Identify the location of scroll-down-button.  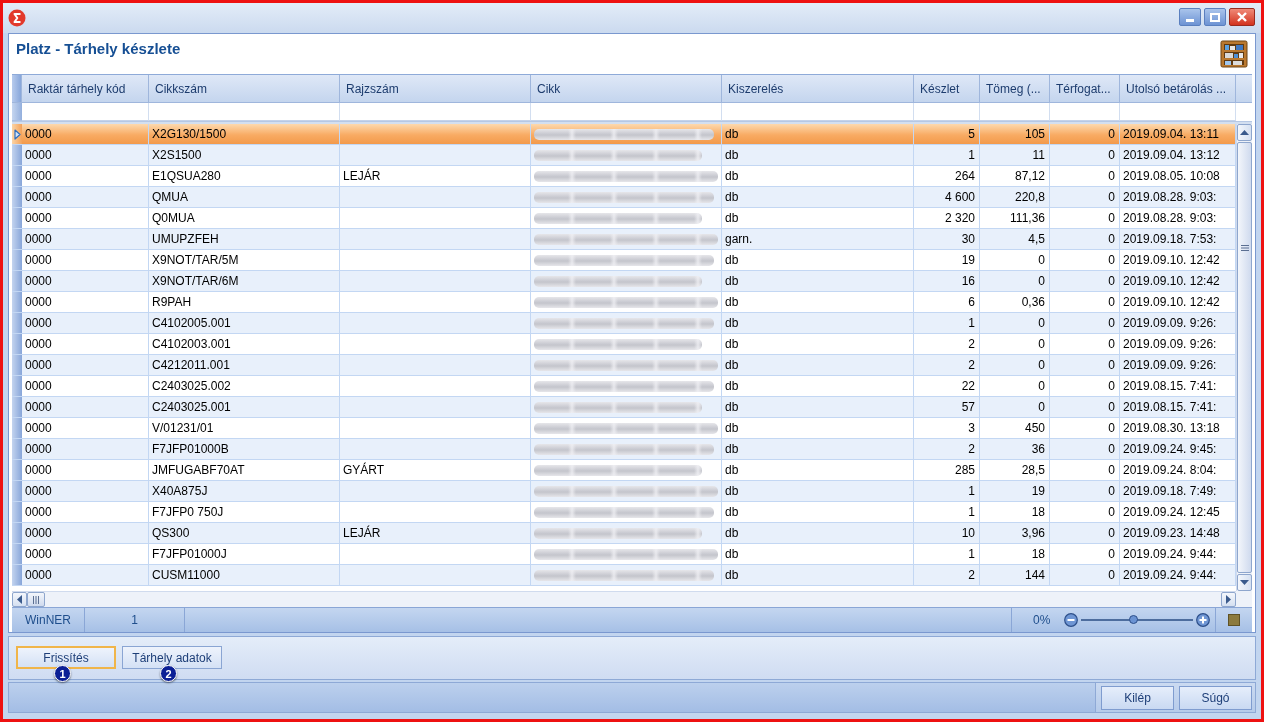
(1244, 582).